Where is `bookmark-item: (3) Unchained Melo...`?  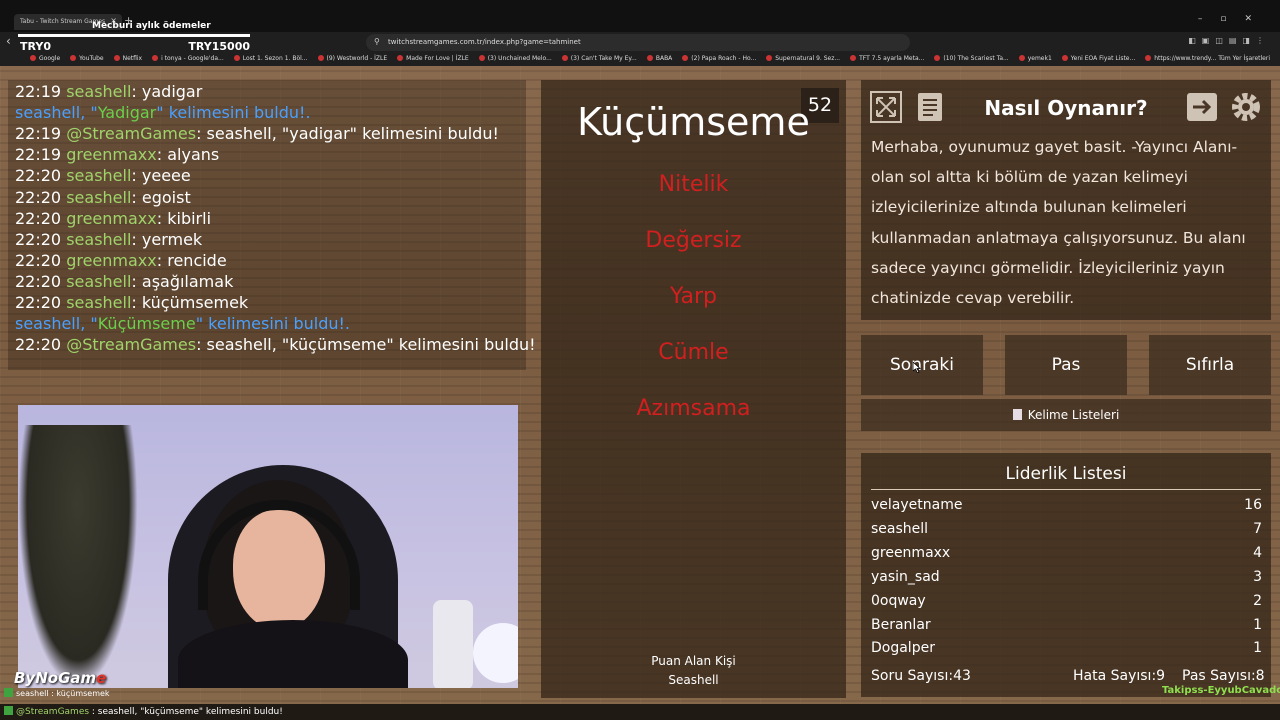 bookmark-item: (3) Unchained Melo... is located at coordinates (515, 59).